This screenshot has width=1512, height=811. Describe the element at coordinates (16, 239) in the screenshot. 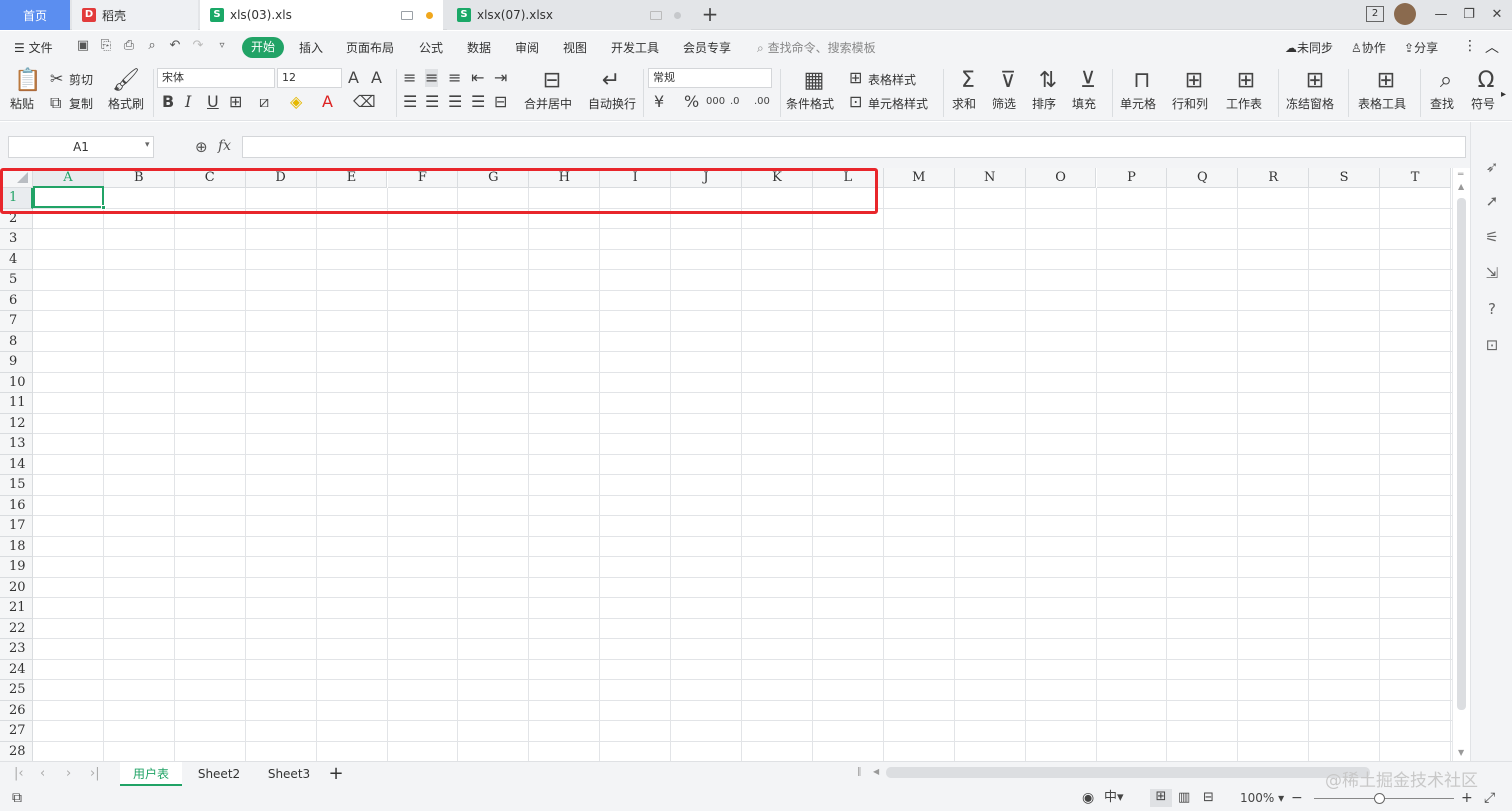

I see `row-header-3: 3` at that location.